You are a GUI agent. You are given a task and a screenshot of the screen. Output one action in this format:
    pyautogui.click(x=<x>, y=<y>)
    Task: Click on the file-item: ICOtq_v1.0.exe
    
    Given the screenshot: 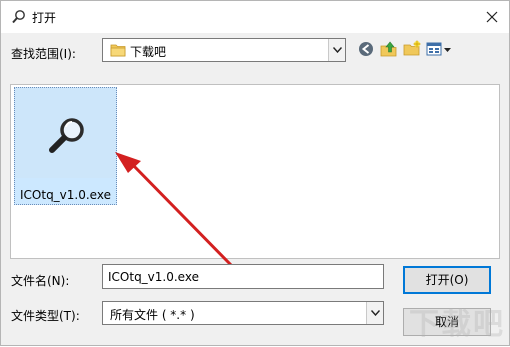 What is the action you would take?
    pyautogui.click(x=65, y=146)
    